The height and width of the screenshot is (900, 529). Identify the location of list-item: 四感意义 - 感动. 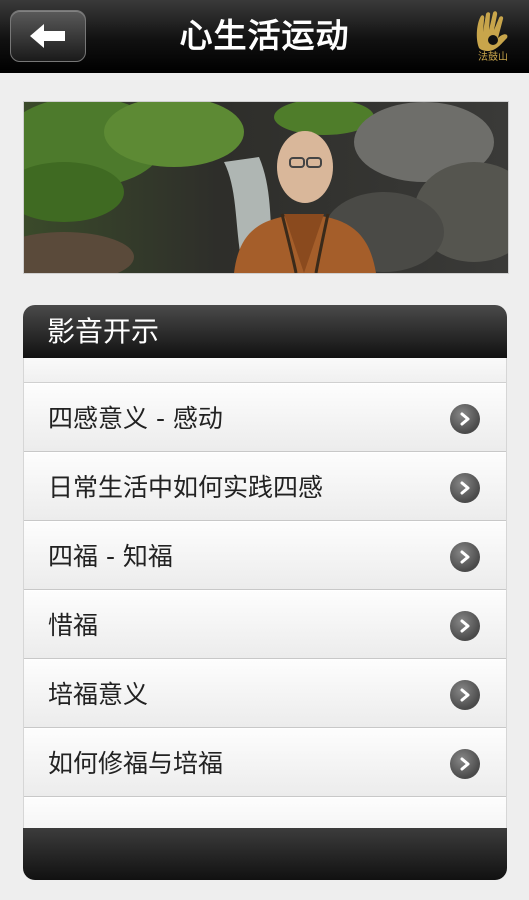
(265, 417).